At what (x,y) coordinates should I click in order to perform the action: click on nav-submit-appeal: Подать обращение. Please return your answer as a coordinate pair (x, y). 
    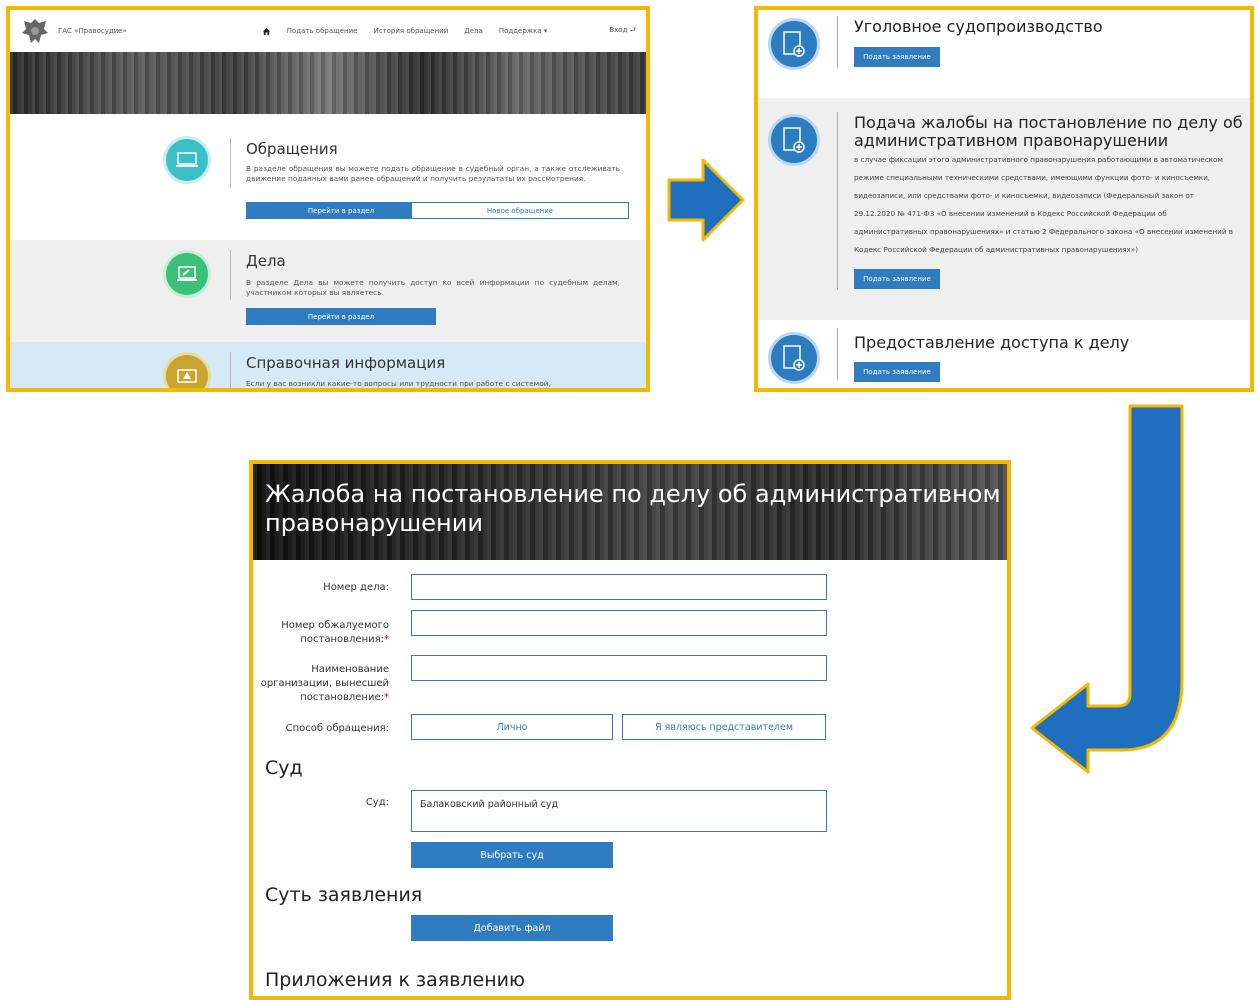
    Looking at the image, I should click on (322, 31).